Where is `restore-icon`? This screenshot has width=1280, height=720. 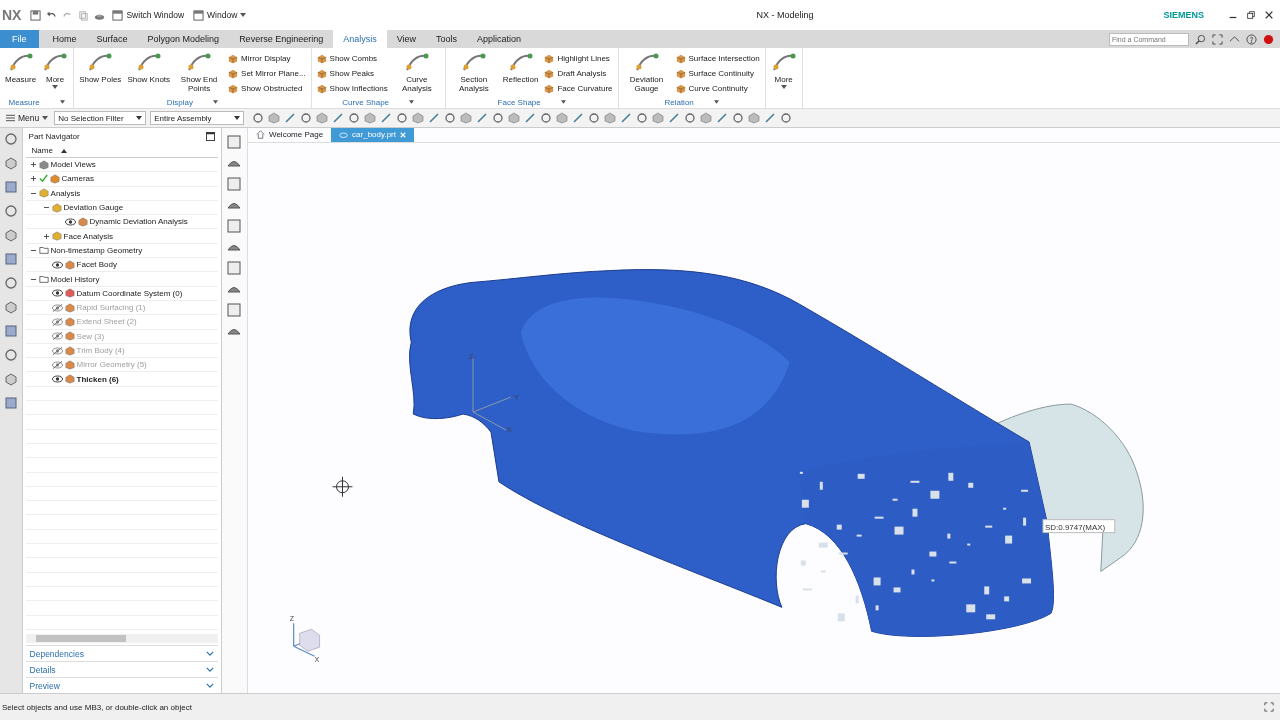 restore-icon is located at coordinates (1251, 15).